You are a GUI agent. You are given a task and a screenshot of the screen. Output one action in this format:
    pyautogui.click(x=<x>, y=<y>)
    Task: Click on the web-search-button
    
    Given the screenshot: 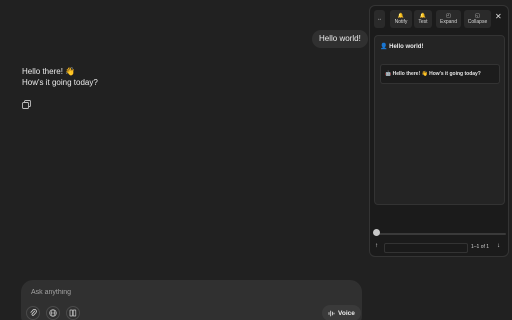 What is the action you would take?
    pyautogui.click(x=53, y=313)
    